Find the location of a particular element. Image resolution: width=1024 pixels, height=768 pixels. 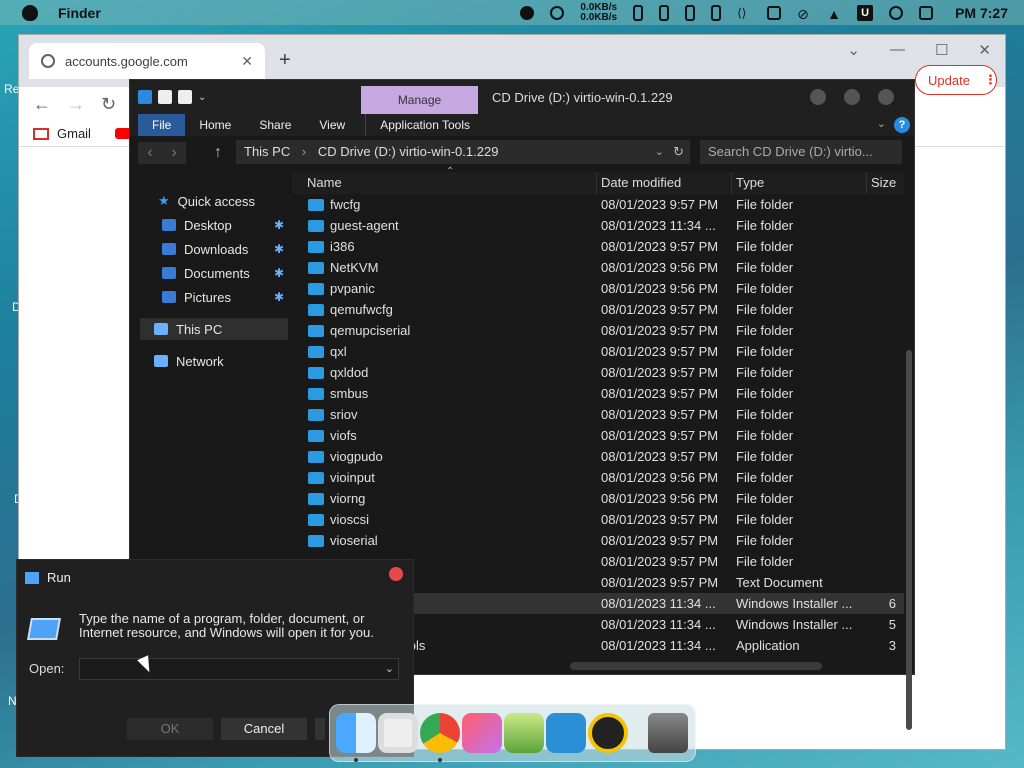

launchpad-dock-icon is located at coordinates (398, 733).